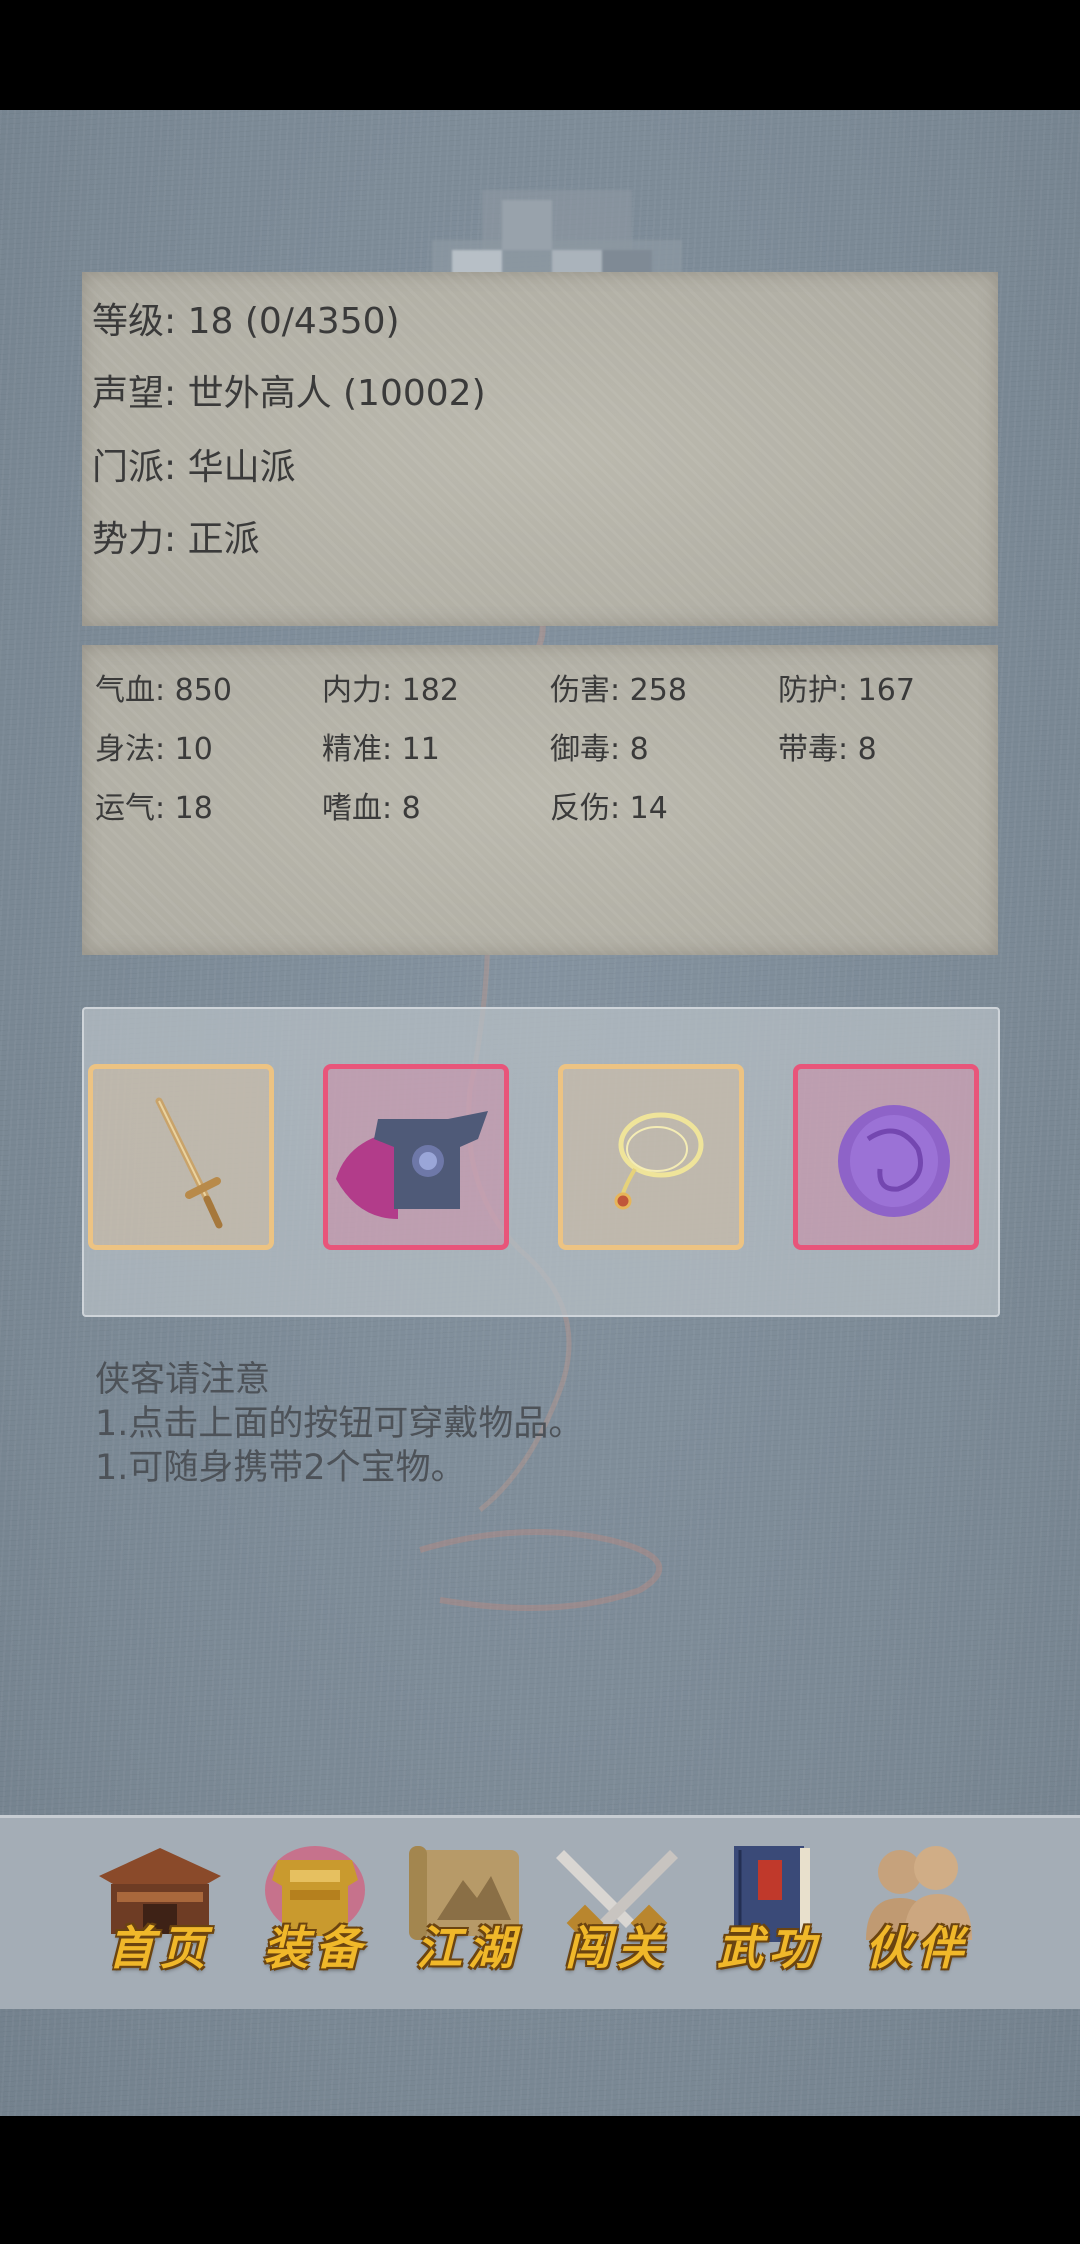  I want to click on stat-damage: 伤害: 258, so click(618, 690).